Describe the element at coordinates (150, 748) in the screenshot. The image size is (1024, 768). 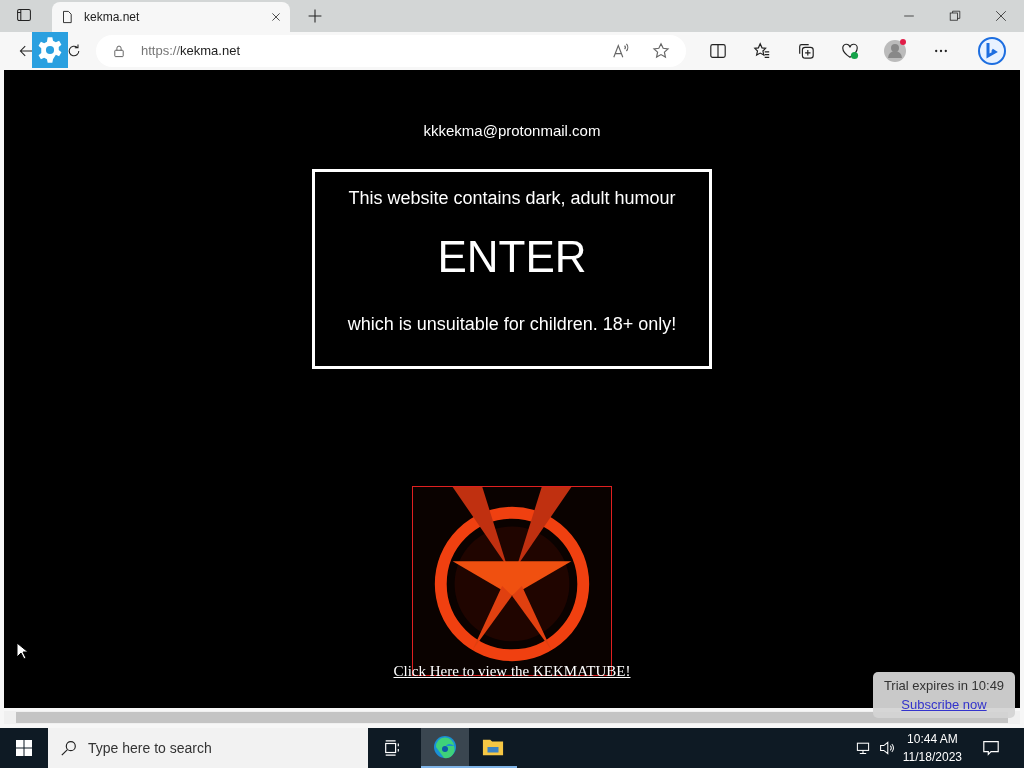
I see `search-placeholder: Type here to search` at that location.